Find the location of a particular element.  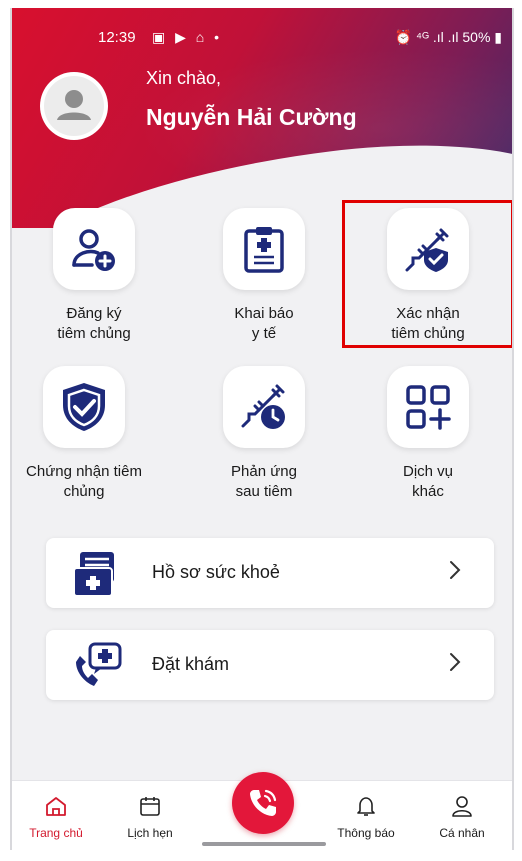

service-label: Phản ứng sau tiêm is located at coordinates (264, 481).